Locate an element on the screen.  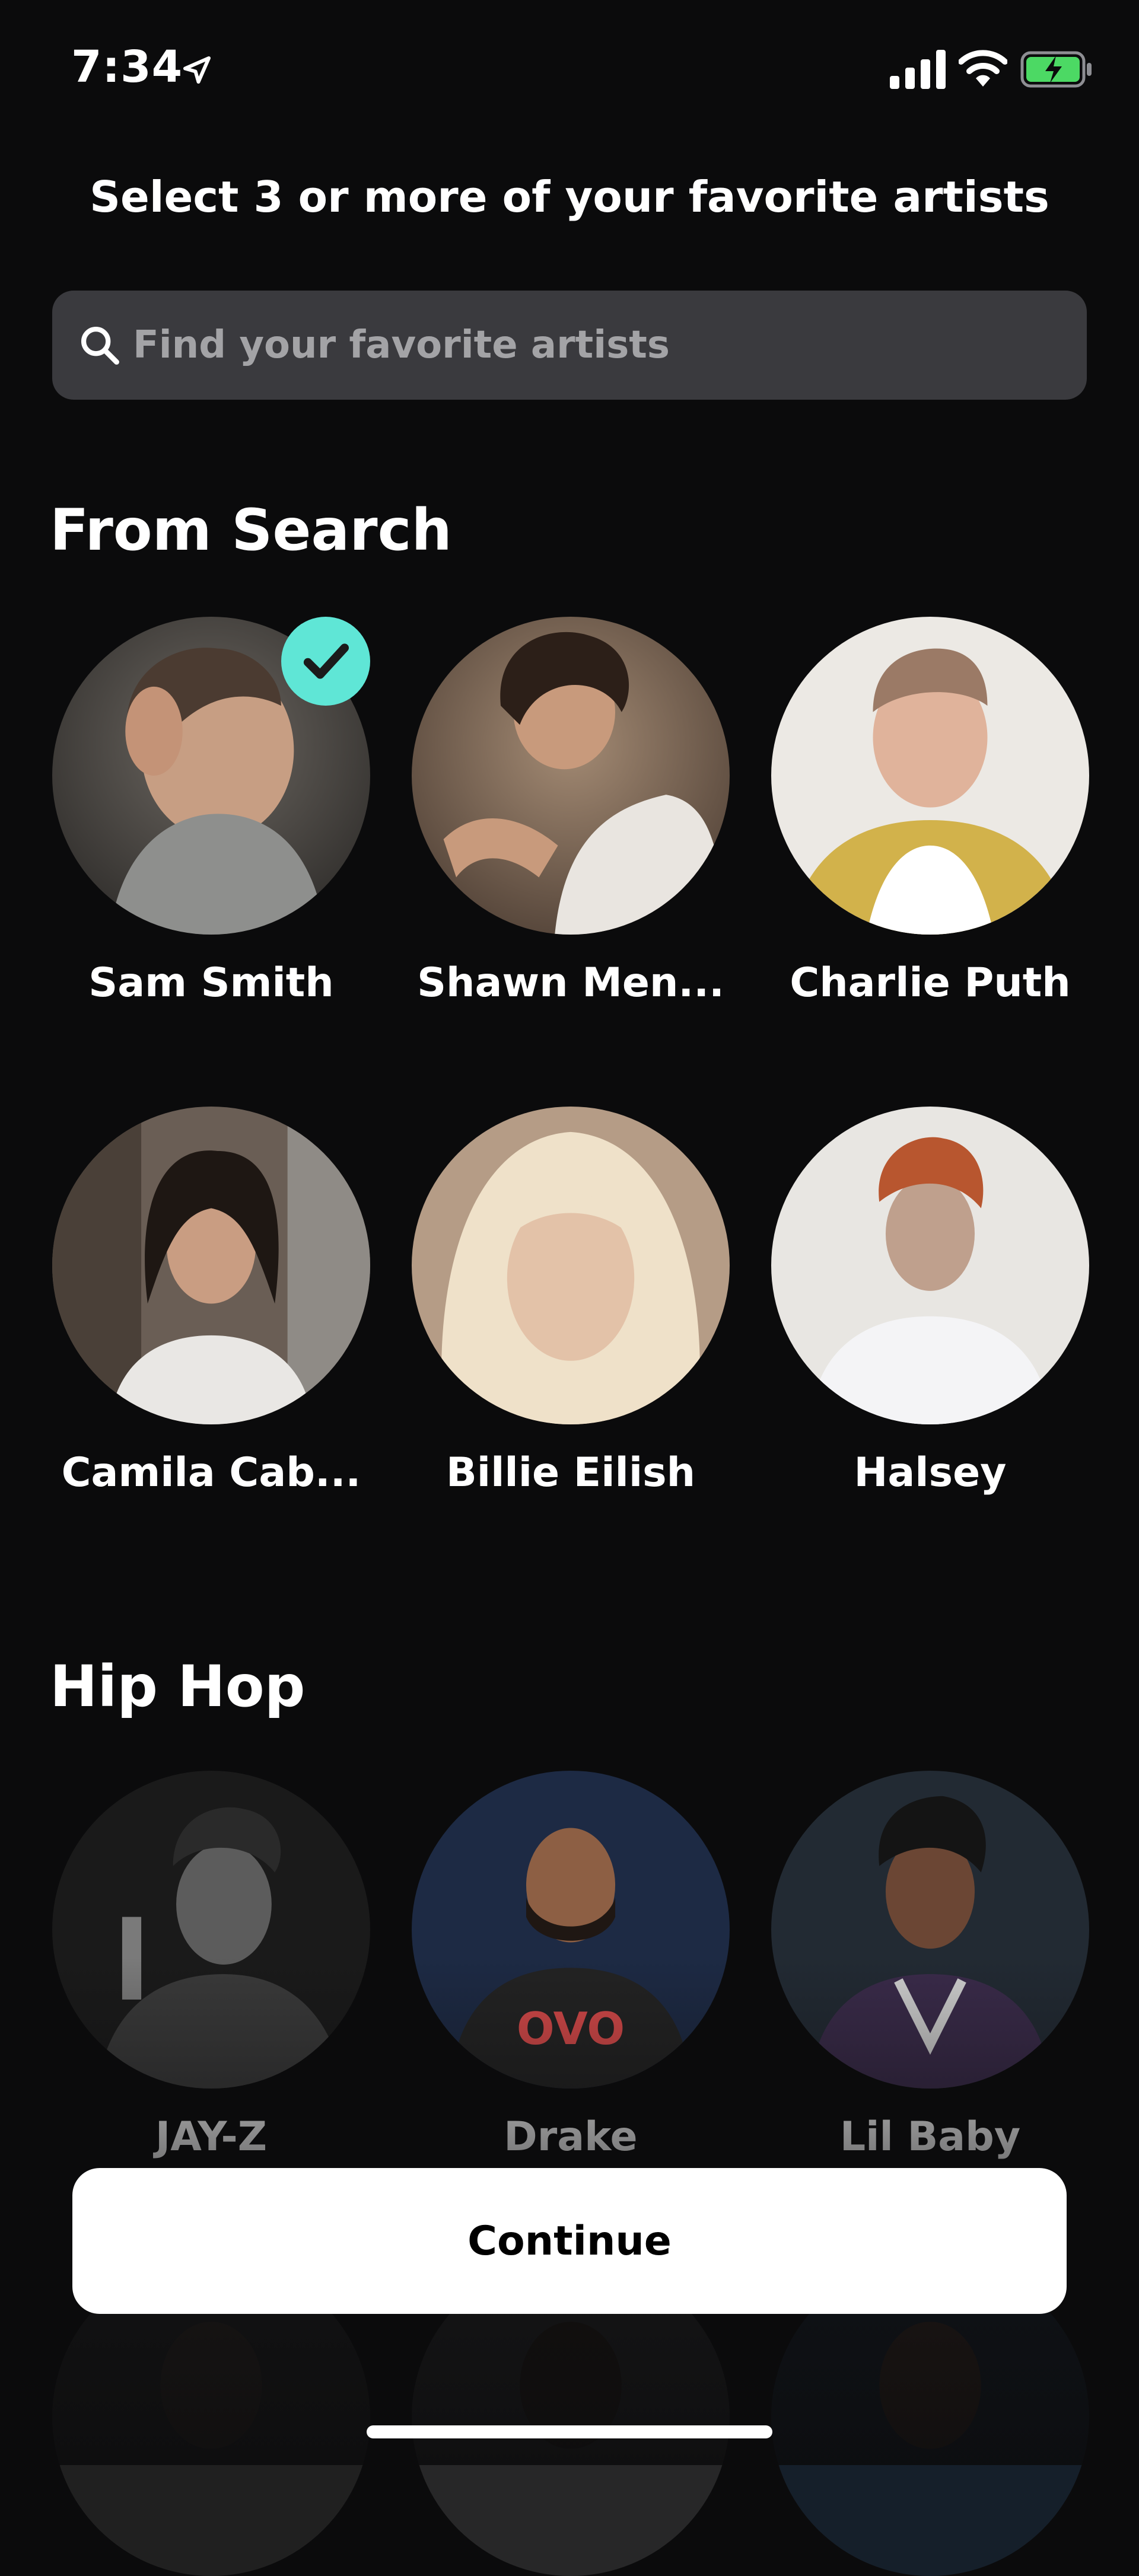
svg-text: OVO is located at coordinates (571, 2029).